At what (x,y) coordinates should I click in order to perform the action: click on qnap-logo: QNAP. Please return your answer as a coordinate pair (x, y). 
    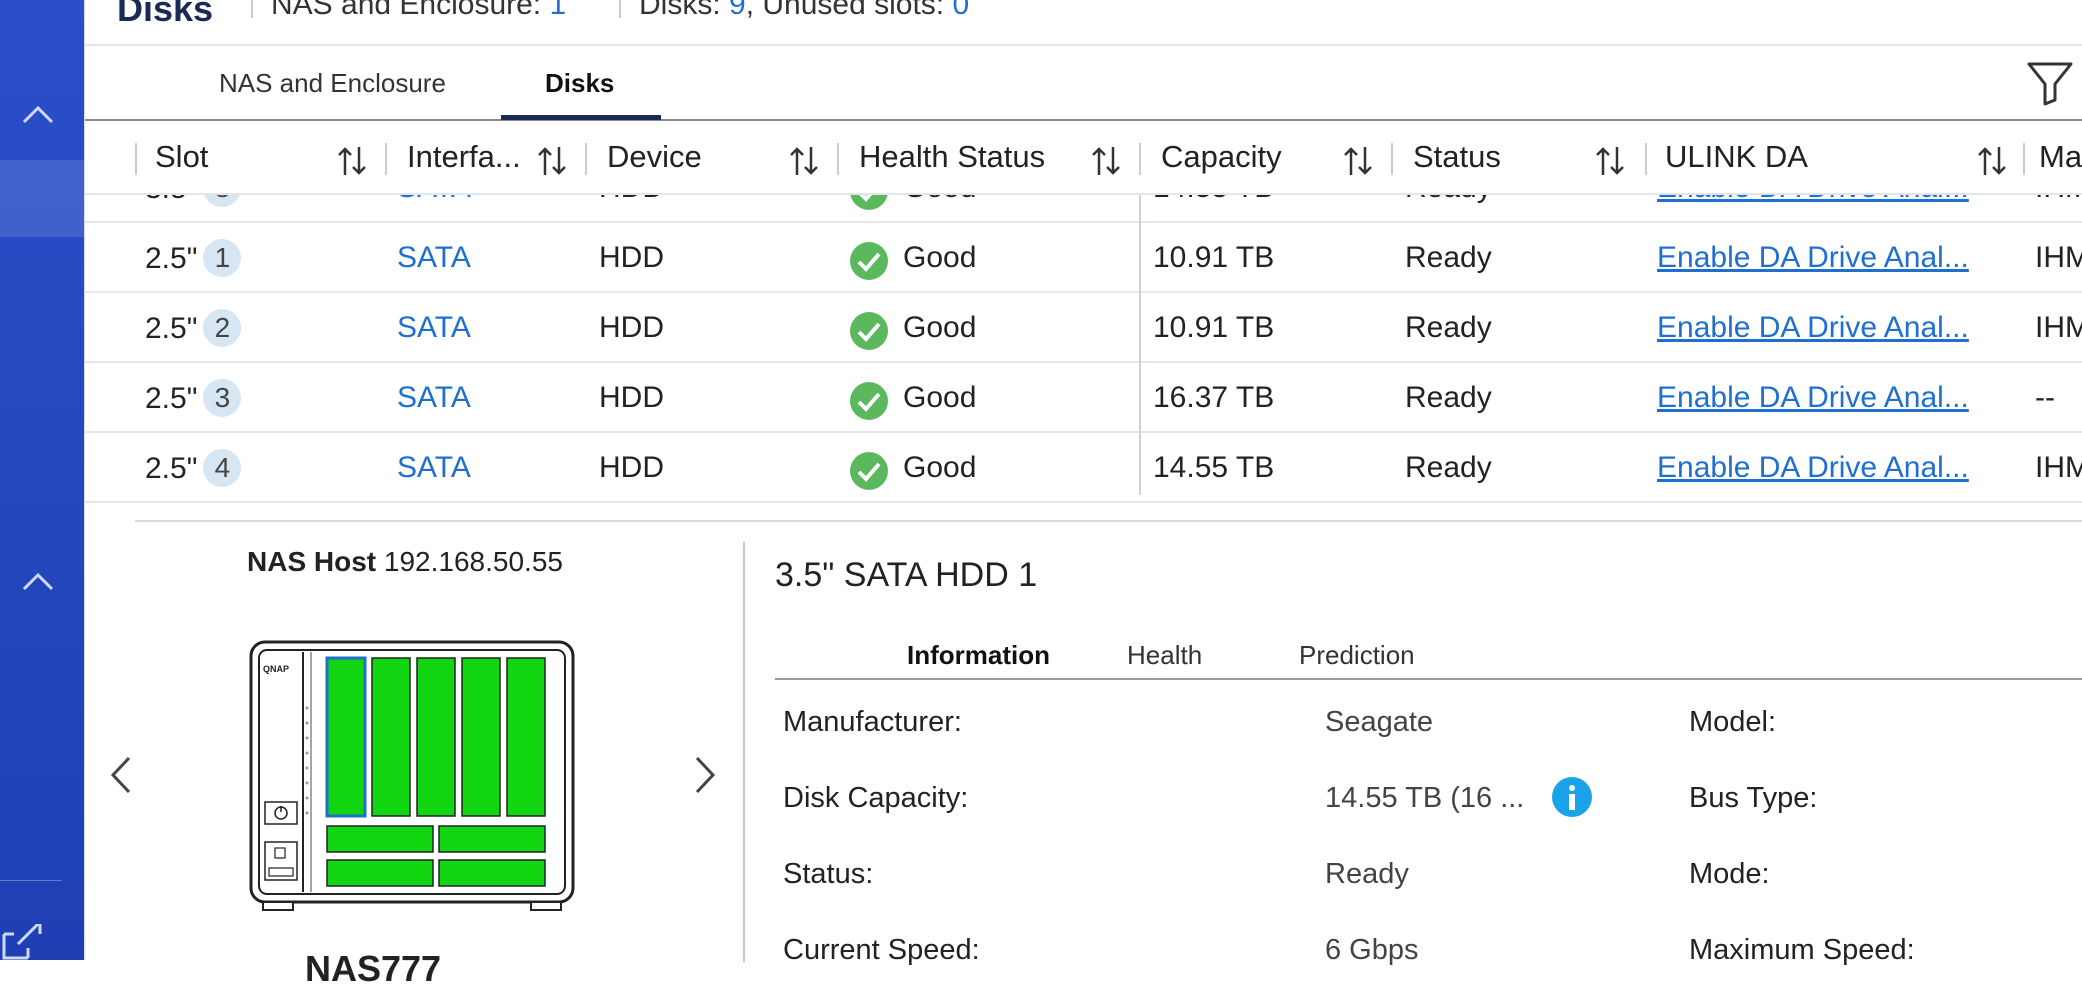
    Looking at the image, I should click on (276, 669).